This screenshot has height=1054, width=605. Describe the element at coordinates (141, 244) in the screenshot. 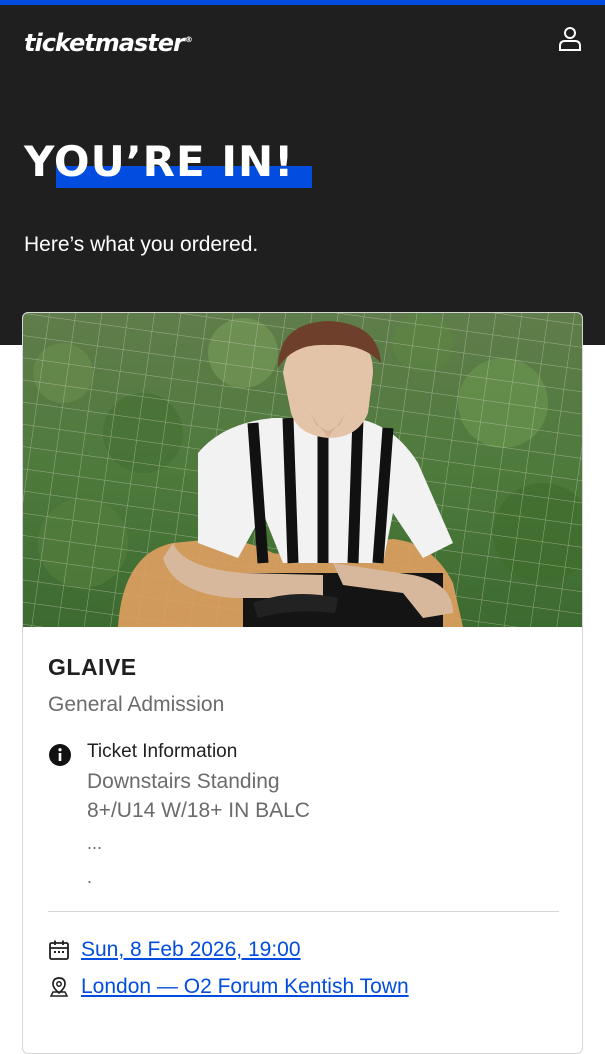

I see `page-subtitle: Here’s what you ordered.` at that location.